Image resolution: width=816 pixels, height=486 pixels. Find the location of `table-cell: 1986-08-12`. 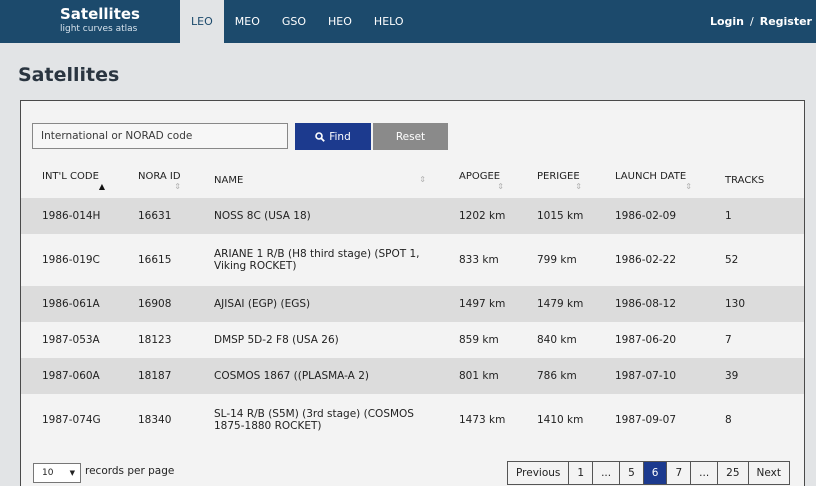

table-cell: 1986-08-12 is located at coordinates (646, 304).